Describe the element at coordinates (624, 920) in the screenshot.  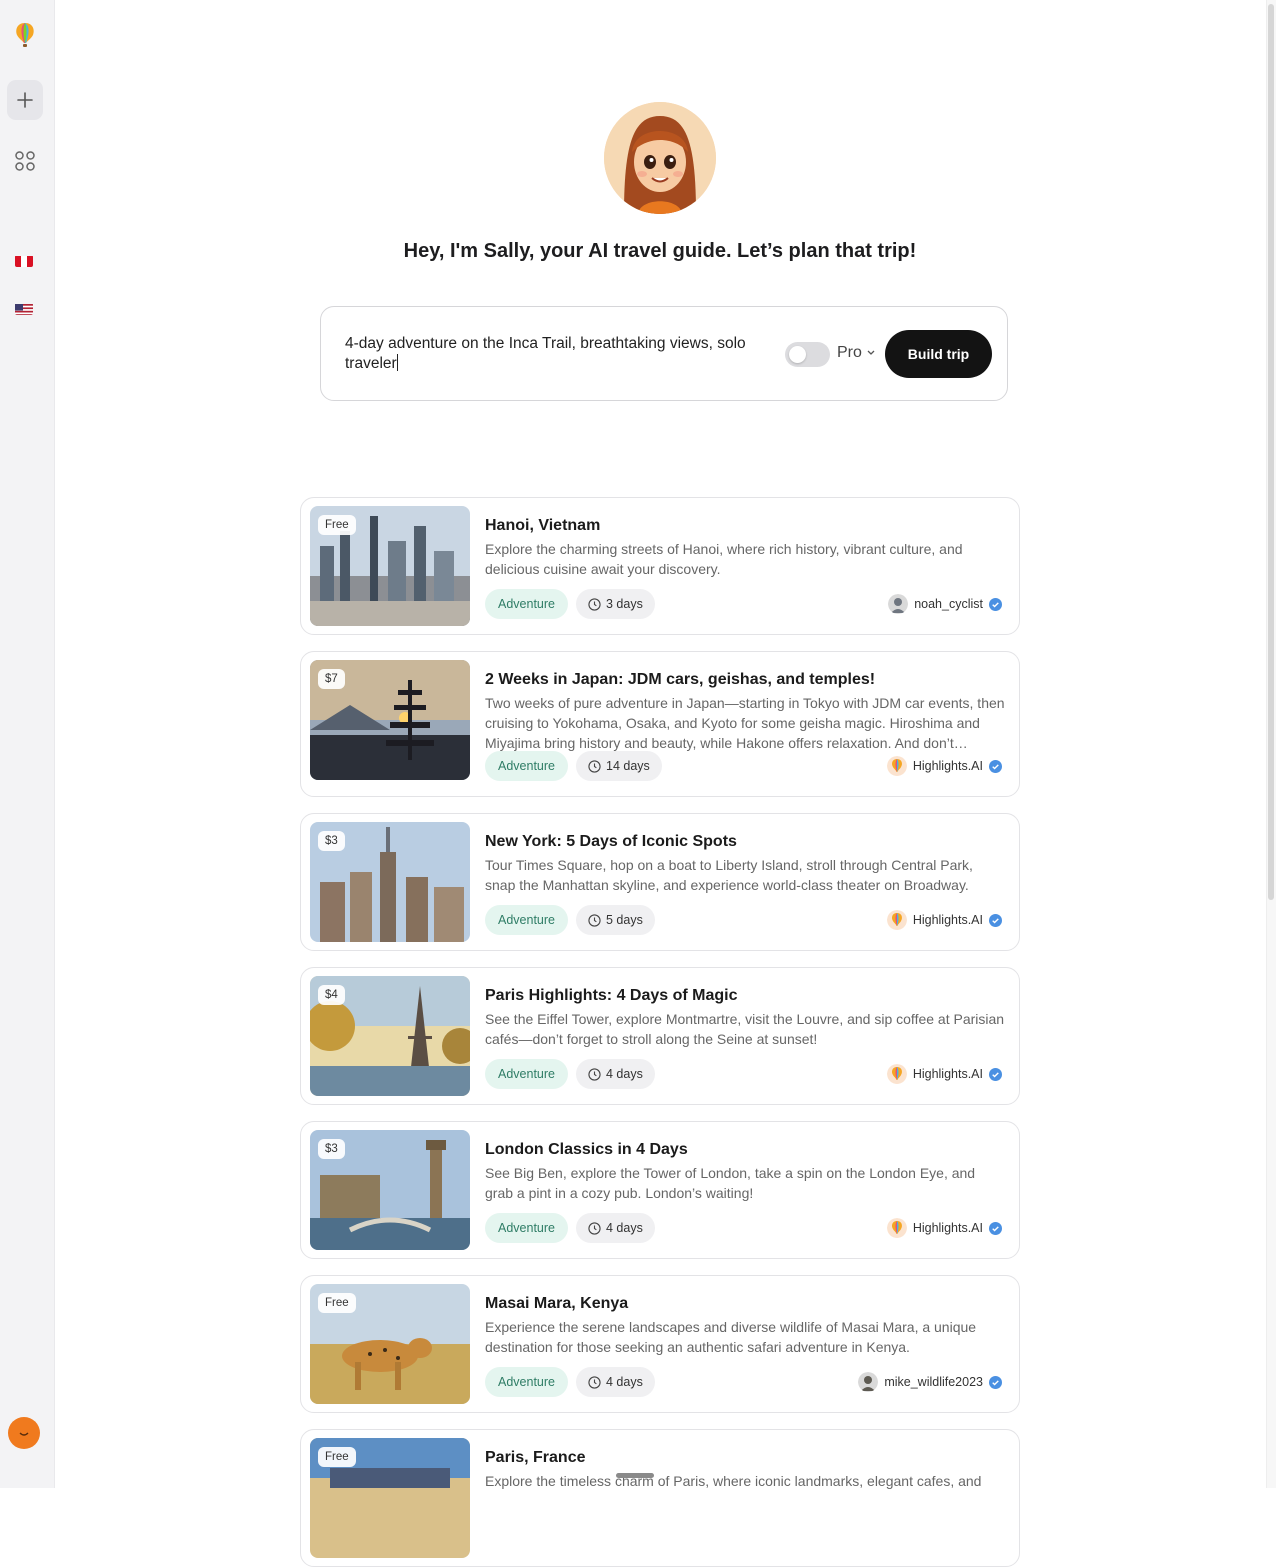
I see `duration-label: 5 days` at that location.